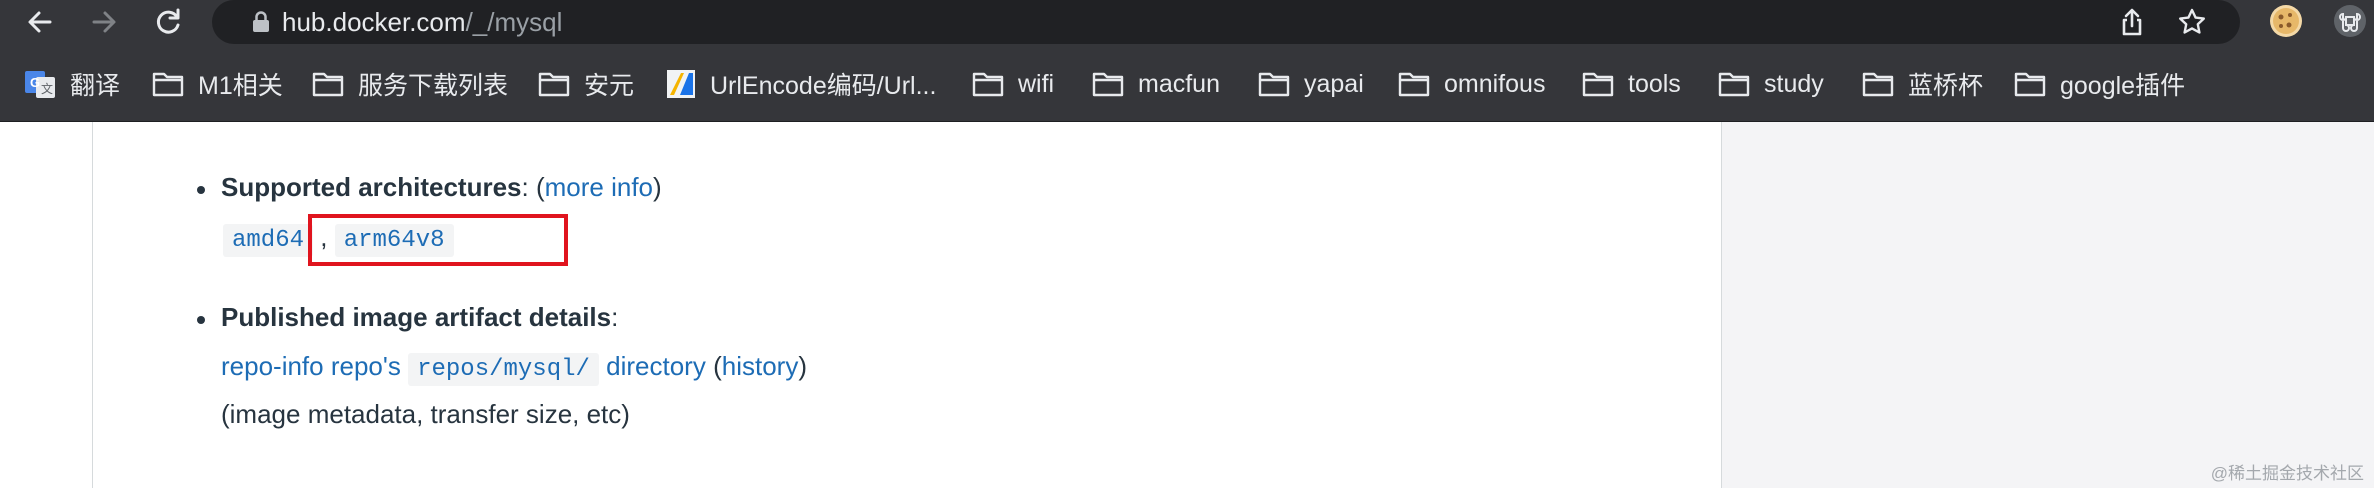  What do you see at coordinates (95, 86) in the screenshot?
I see `bookmark-label: 翻译` at bounding box center [95, 86].